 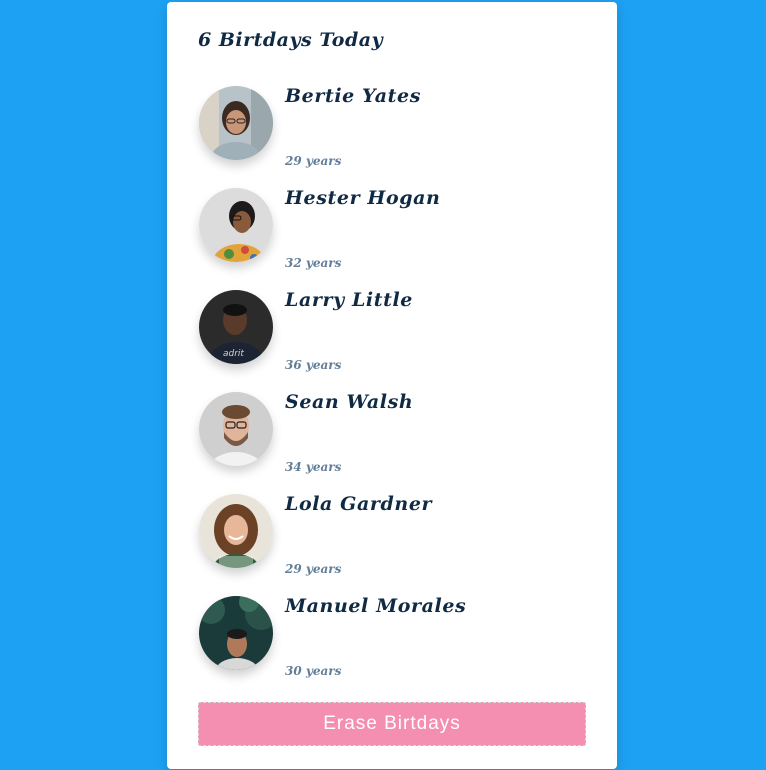 I want to click on list-item: Lola Gardner 29 years, so click(x=392, y=534).